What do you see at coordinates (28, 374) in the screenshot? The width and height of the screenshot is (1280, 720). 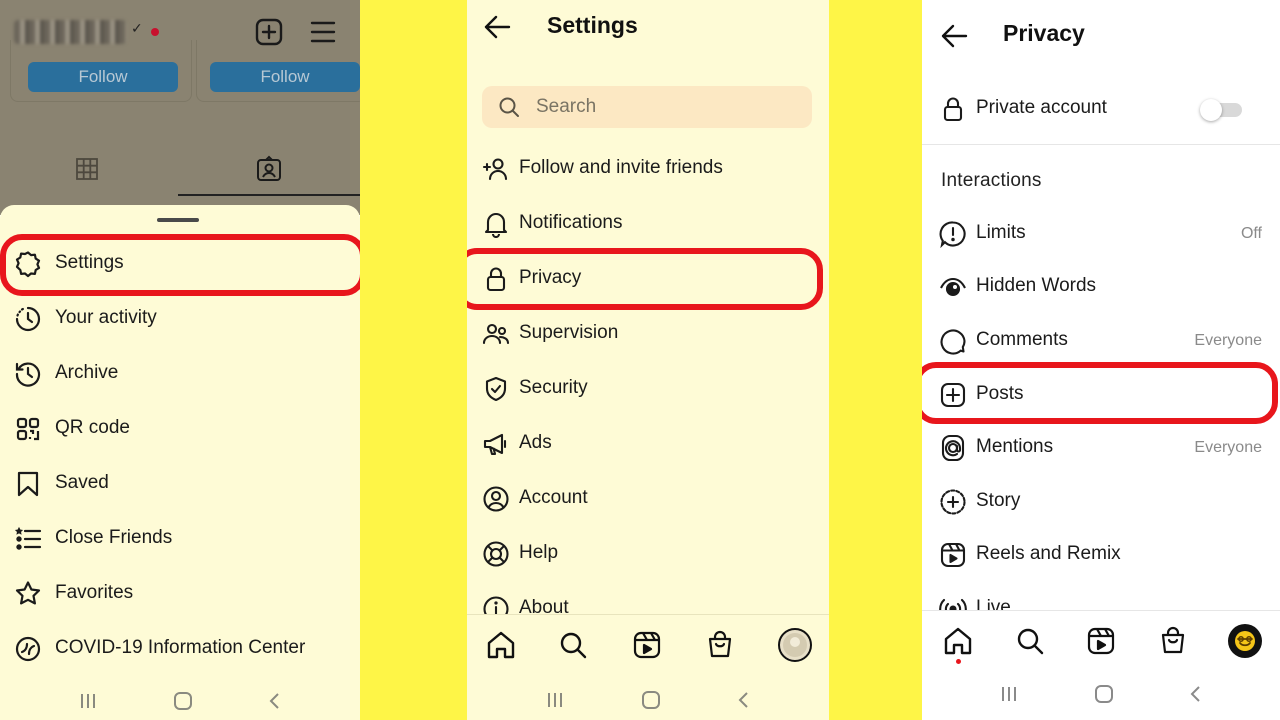 I see `archive-history-icon` at bounding box center [28, 374].